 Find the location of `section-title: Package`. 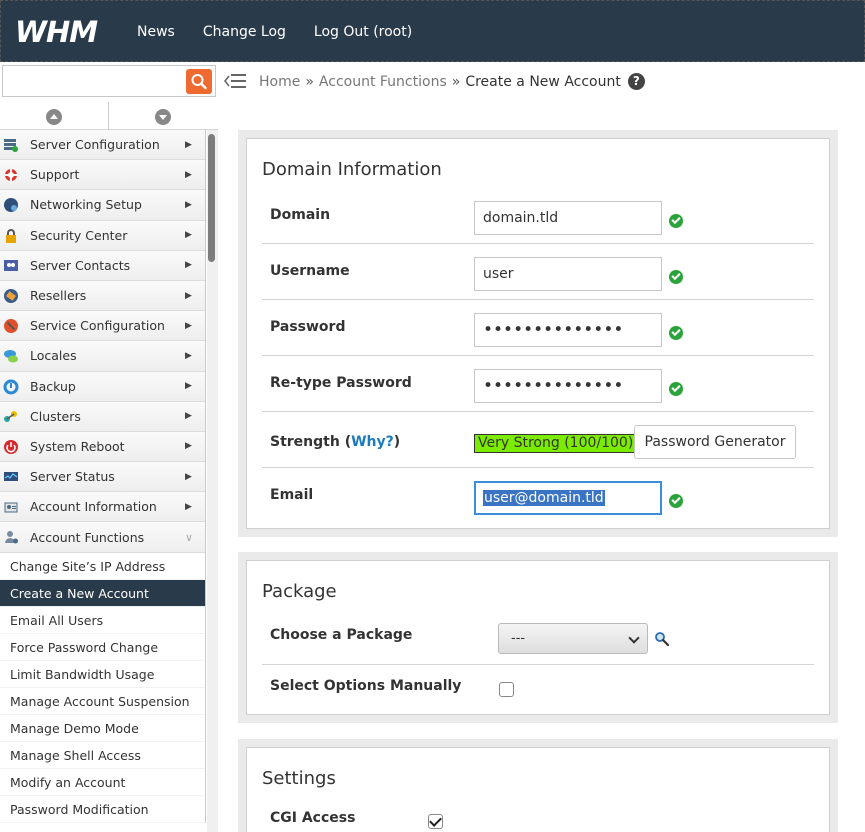

section-title: Package is located at coordinates (299, 591).